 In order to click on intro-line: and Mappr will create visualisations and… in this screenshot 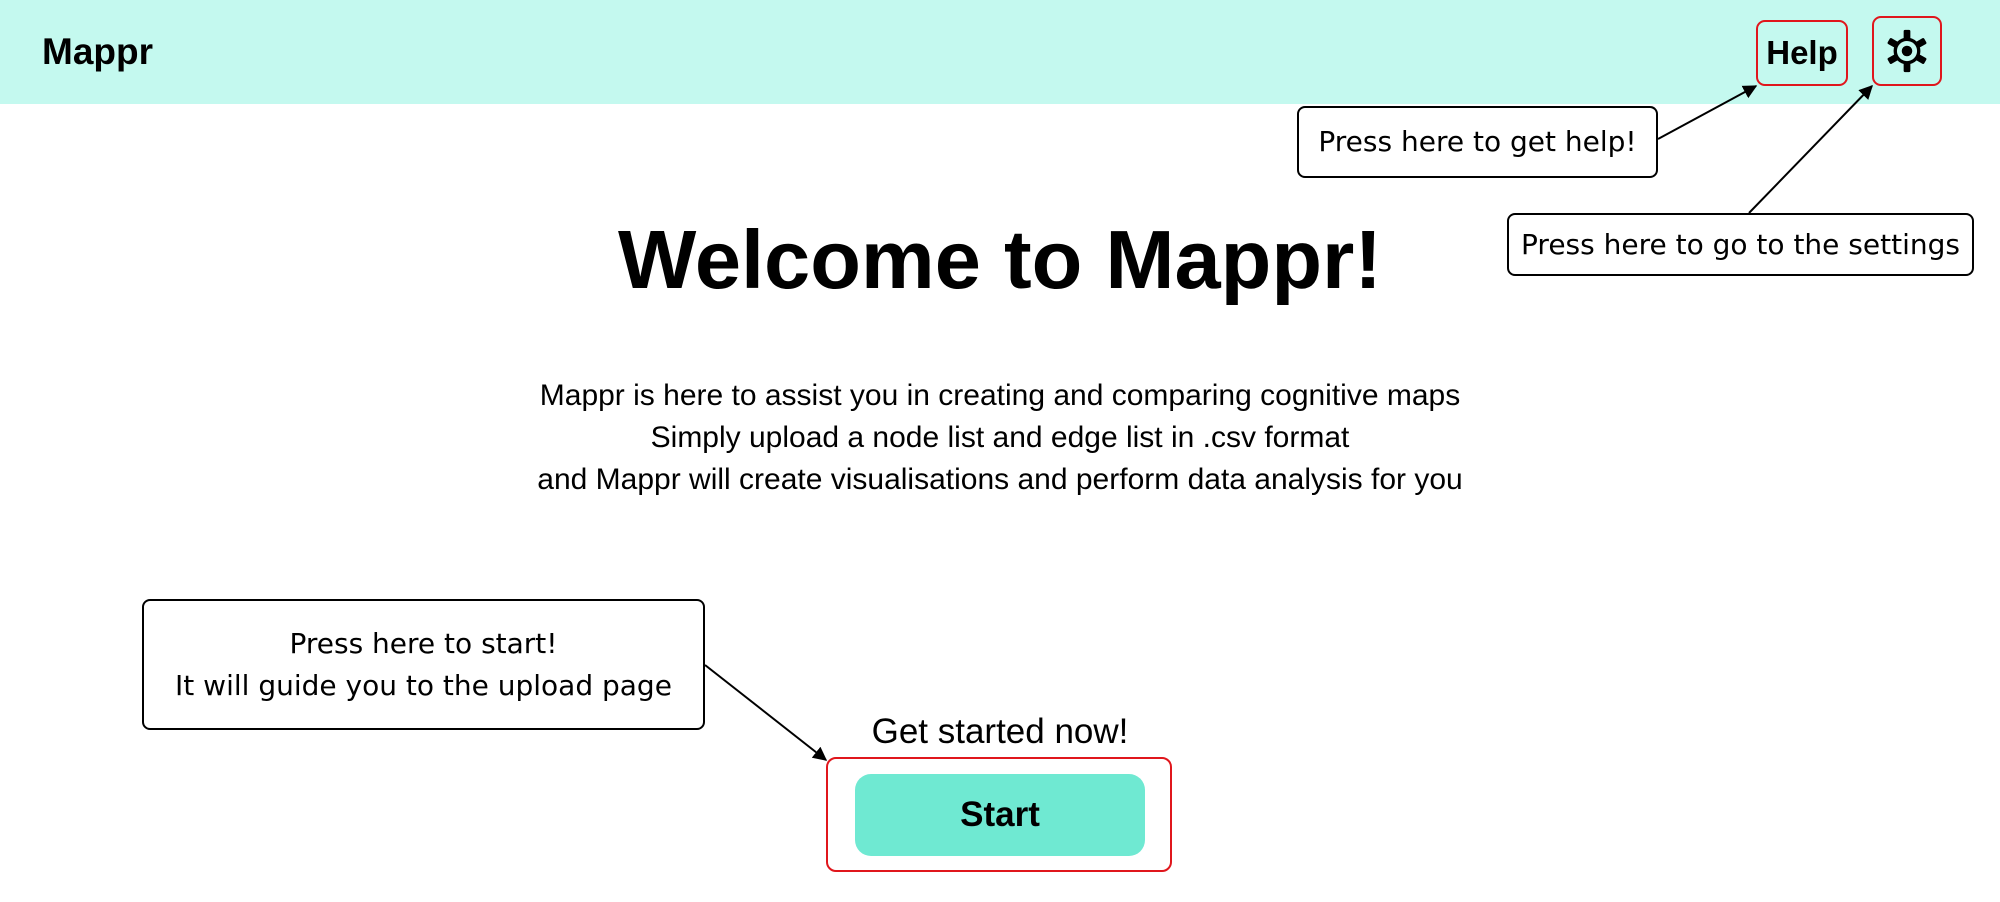, I will do `click(1000, 479)`.